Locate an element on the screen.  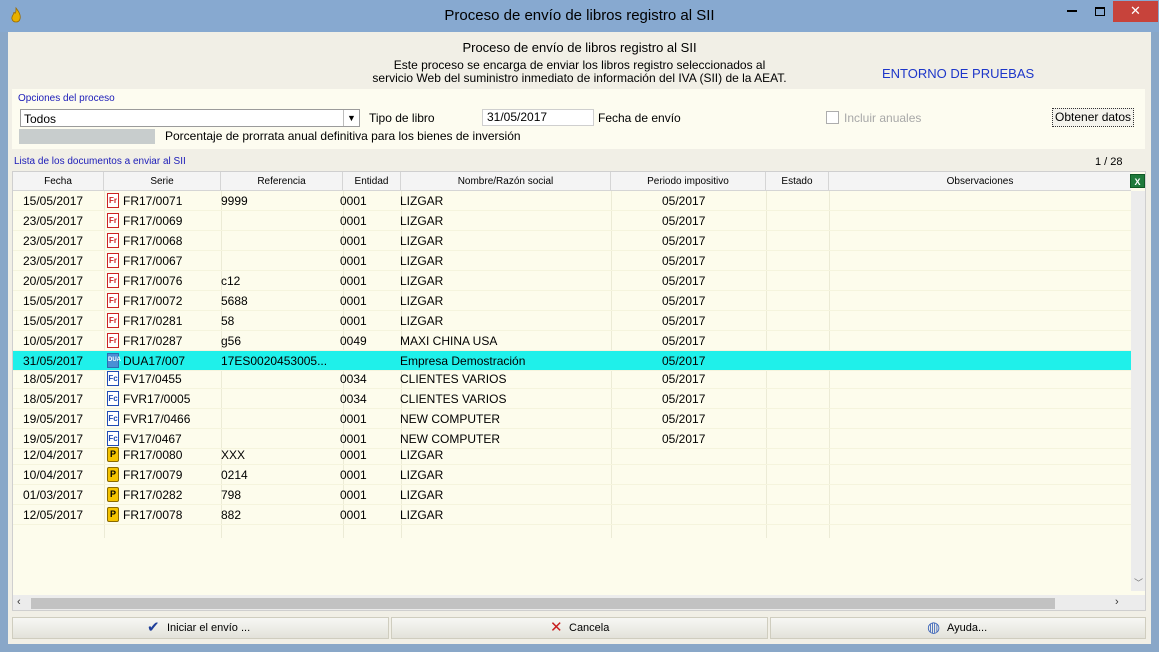
cell-fecha: 23/05/2017 is located at coordinates (53, 241).